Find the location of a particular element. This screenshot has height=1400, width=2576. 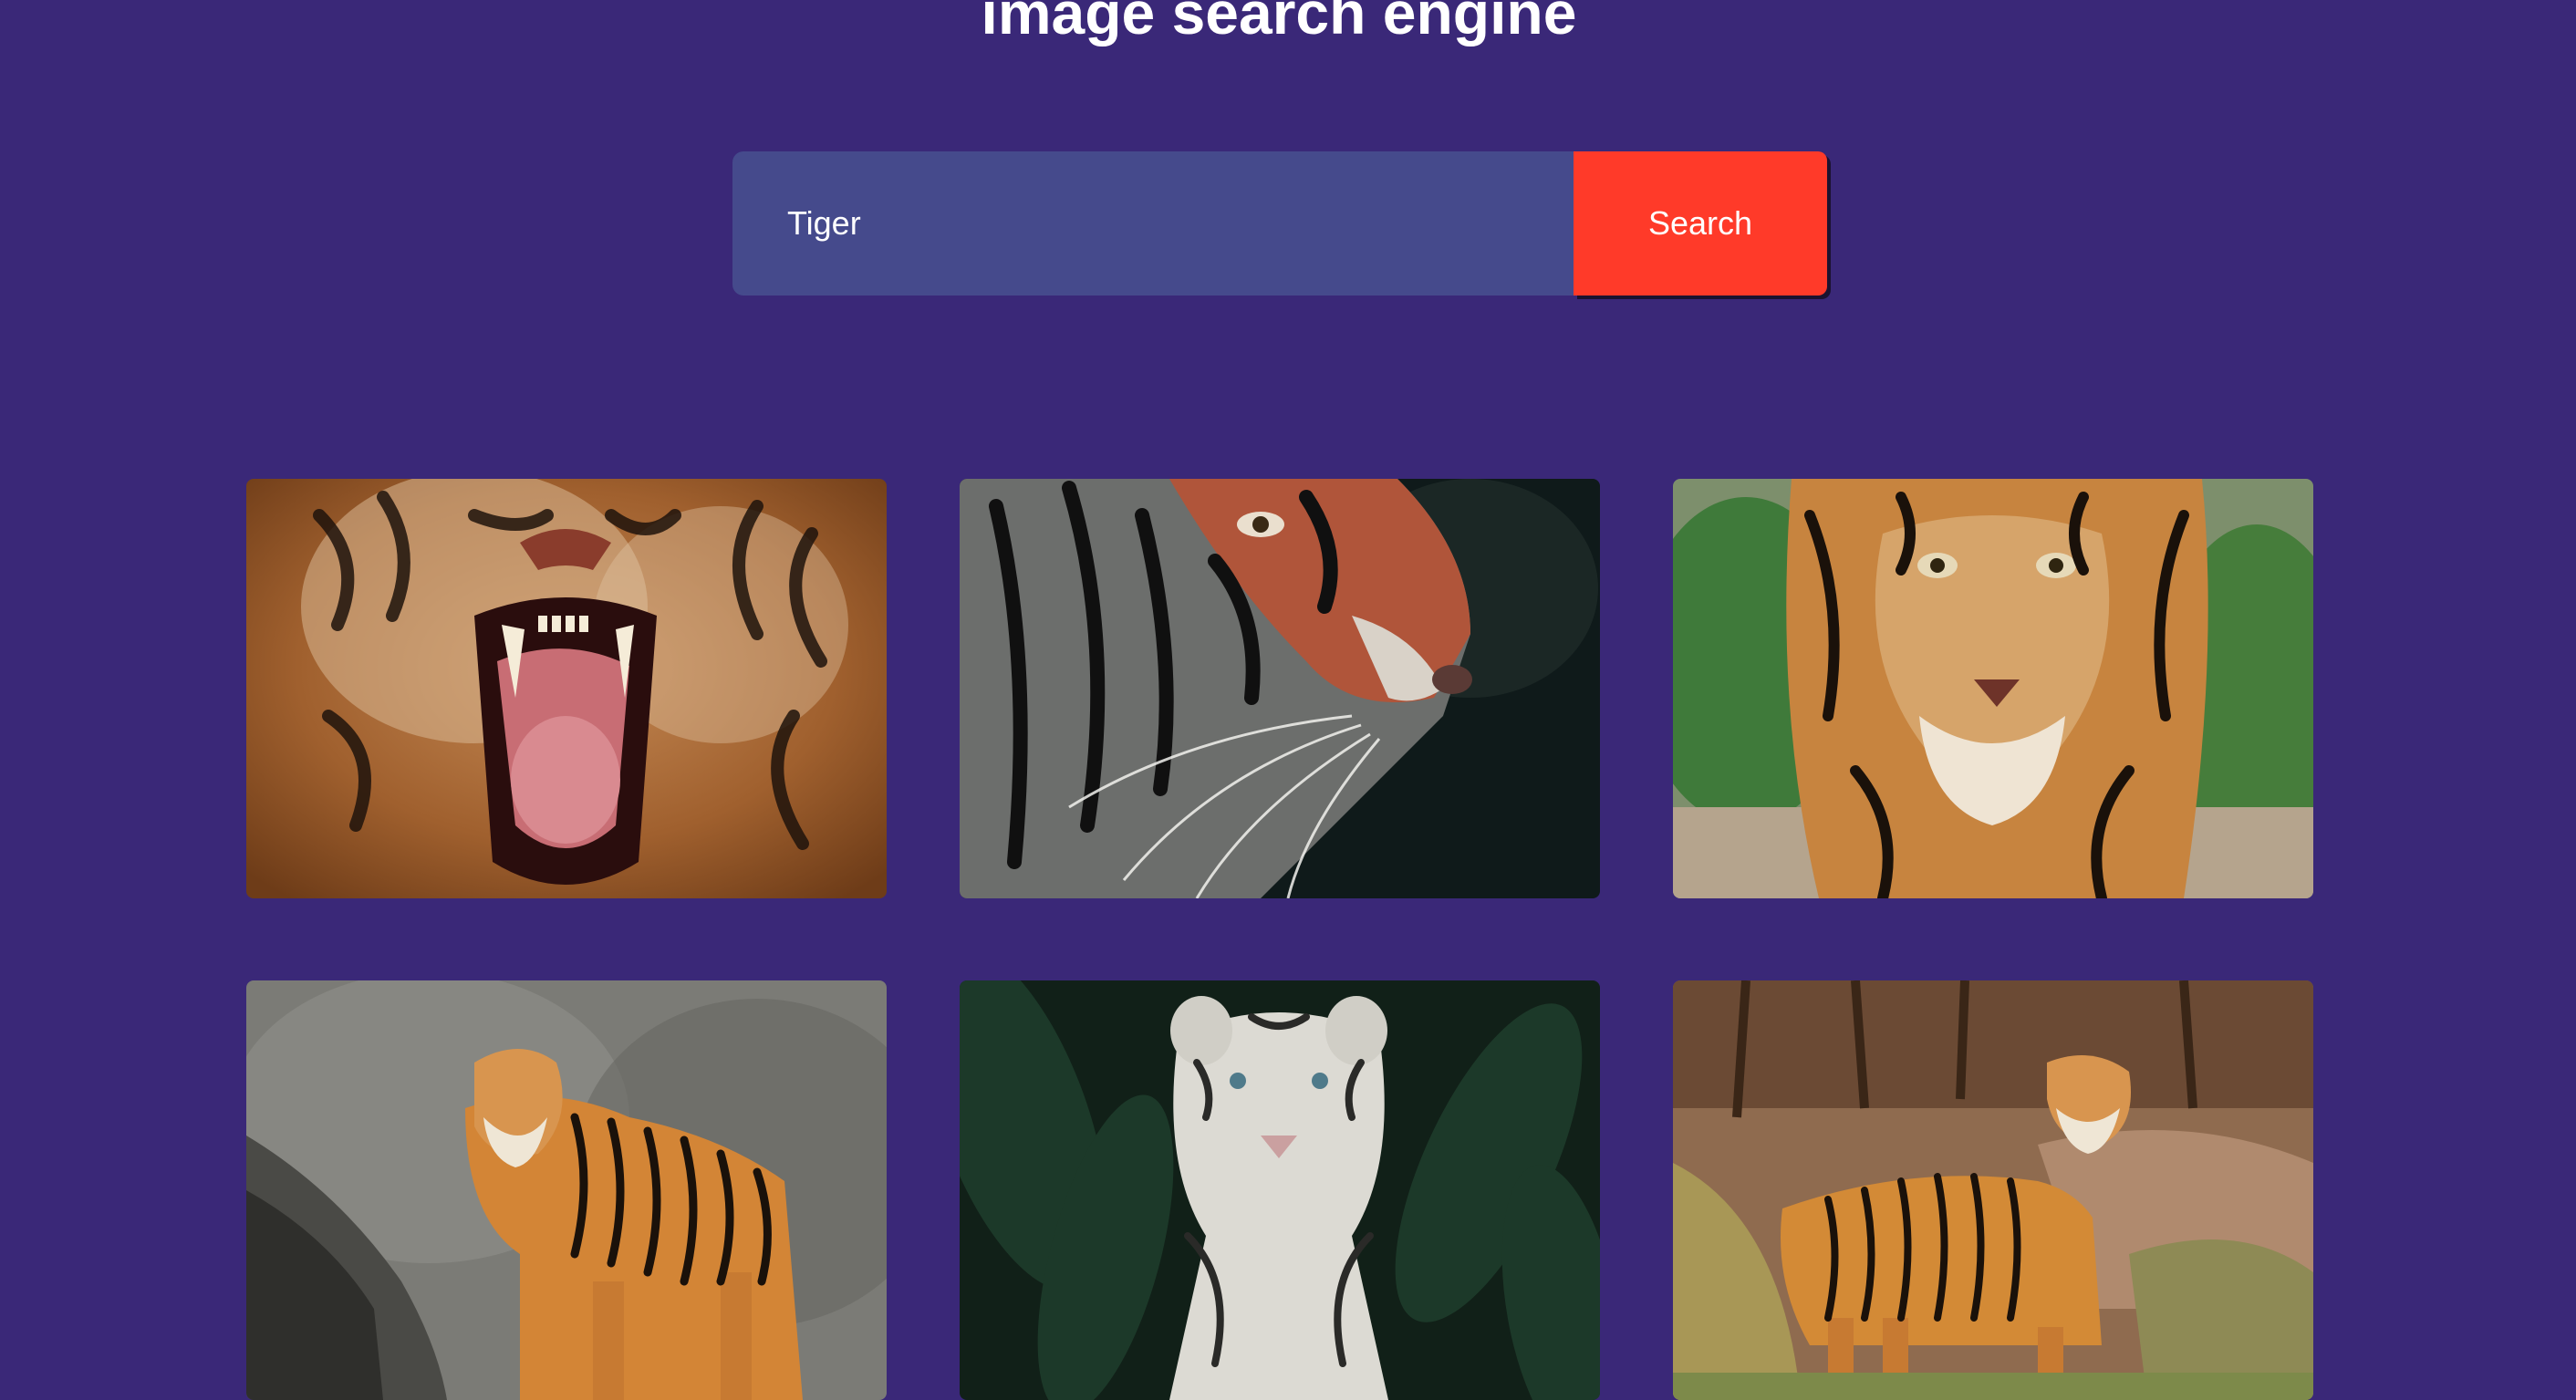

page-title: image search engine is located at coordinates (1279, 23).